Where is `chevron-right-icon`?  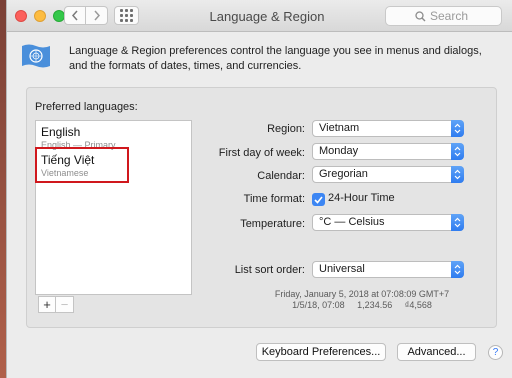
chevron-right-icon is located at coordinates (96, 15).